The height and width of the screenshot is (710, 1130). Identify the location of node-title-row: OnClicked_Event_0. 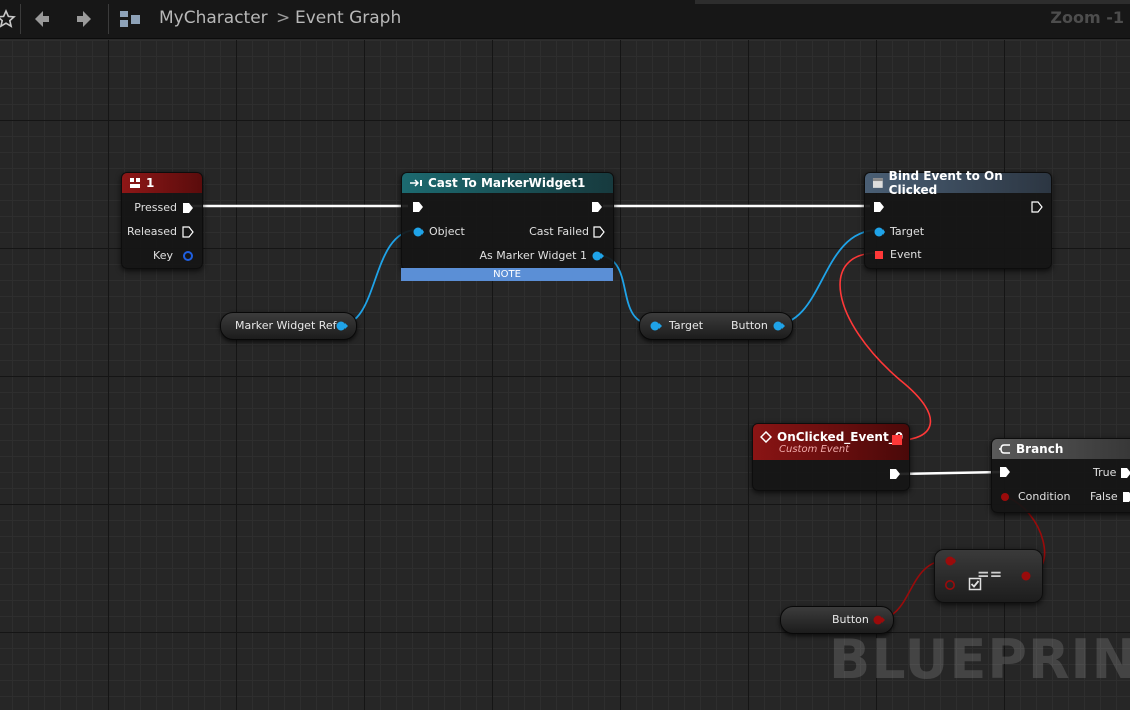
(831, 437).